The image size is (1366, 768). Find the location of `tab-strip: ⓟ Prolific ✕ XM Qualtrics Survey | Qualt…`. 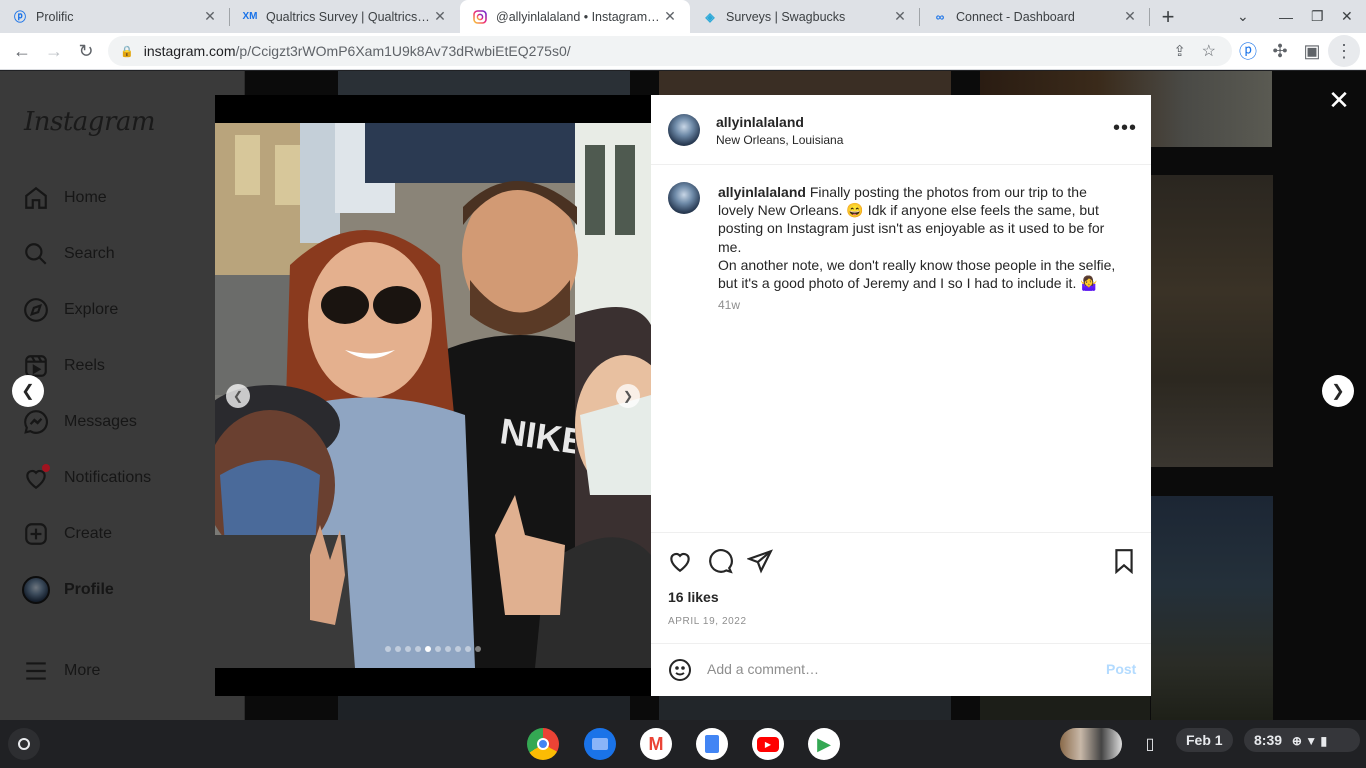

tab-strip: ⓟ Prolific ✕ XM Qualtrics Survey | Qualt… is located at coordinates (683, 16).